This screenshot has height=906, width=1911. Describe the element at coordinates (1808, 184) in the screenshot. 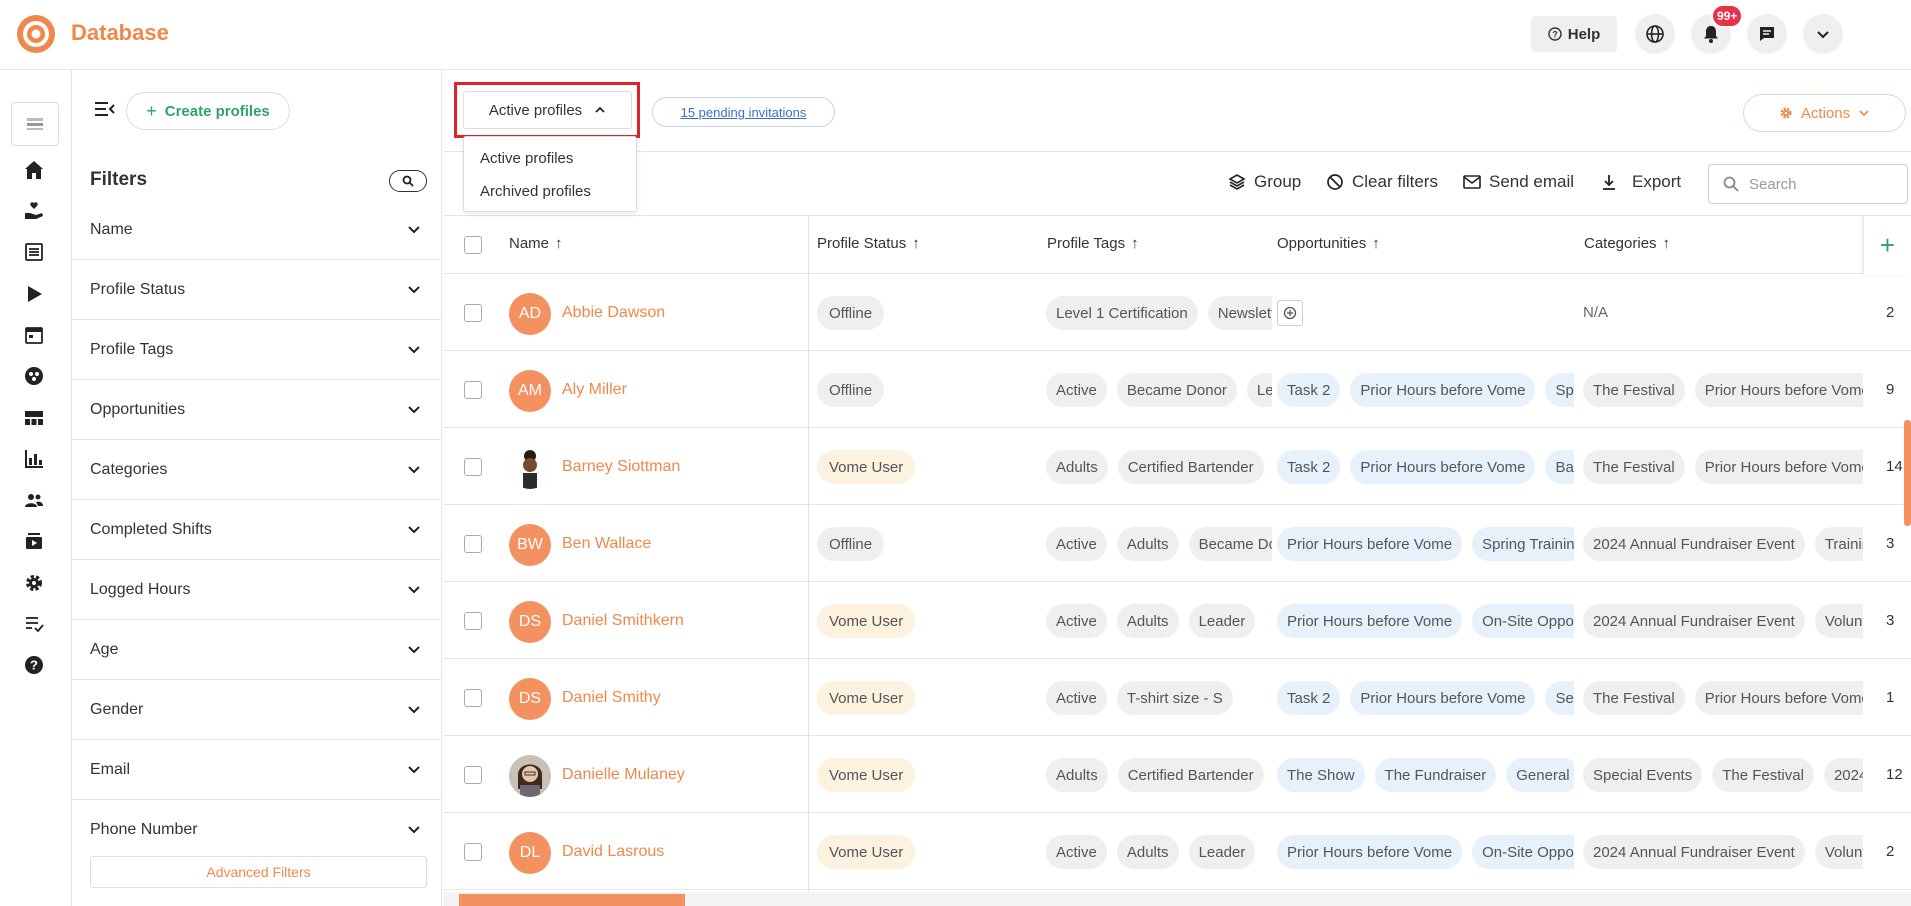

I see `search-input: Search` at that location.